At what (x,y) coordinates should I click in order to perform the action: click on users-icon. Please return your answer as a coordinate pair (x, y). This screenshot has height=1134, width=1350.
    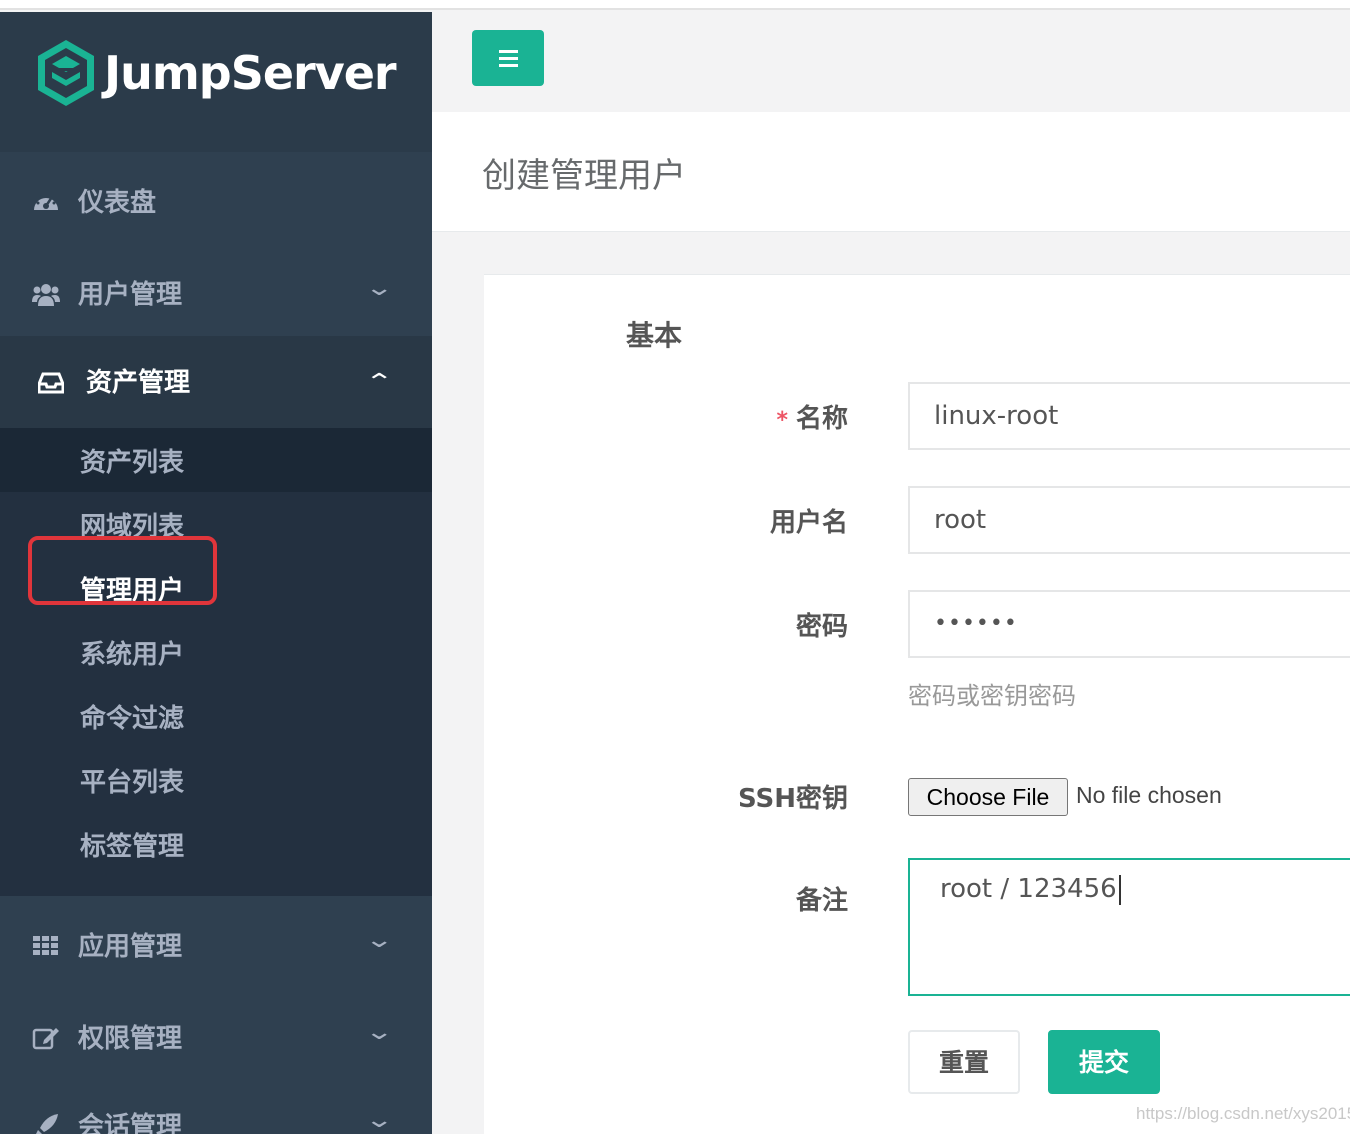
    Looking at the image, I should click on (46, 295).